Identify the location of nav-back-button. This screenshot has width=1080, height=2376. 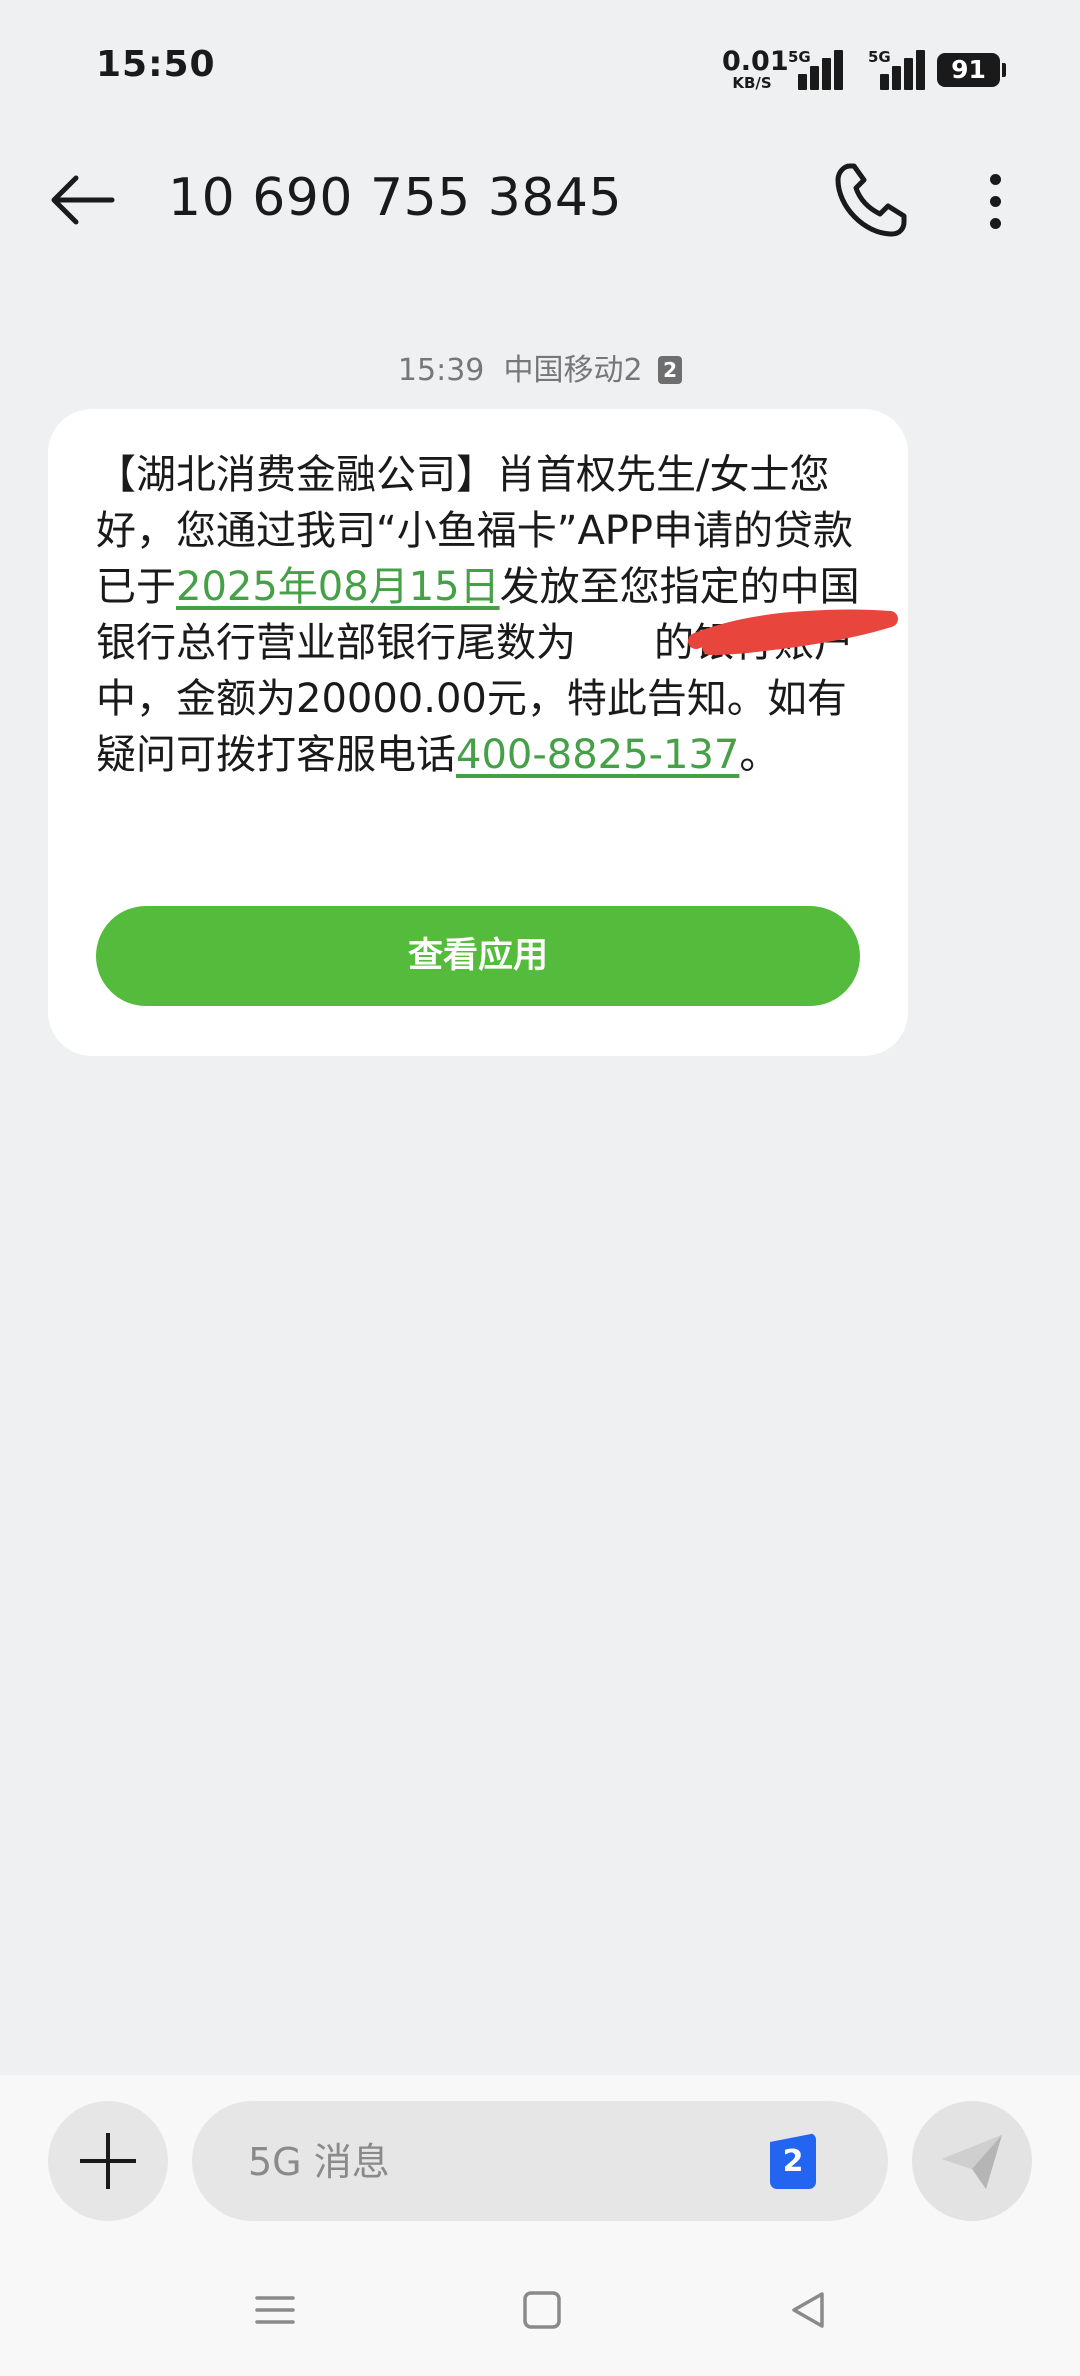
(808, 2310).